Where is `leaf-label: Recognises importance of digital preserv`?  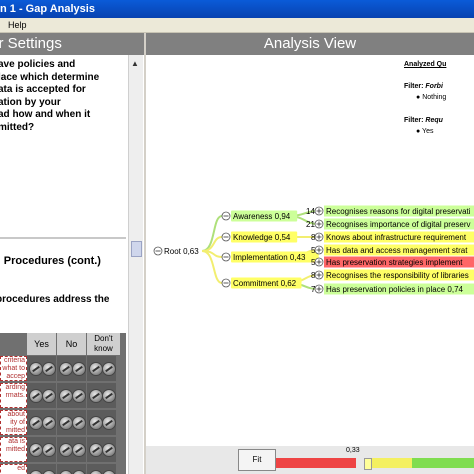
leaf-label: Recognises importance of digital preserv is located at coordinates (398, 224).